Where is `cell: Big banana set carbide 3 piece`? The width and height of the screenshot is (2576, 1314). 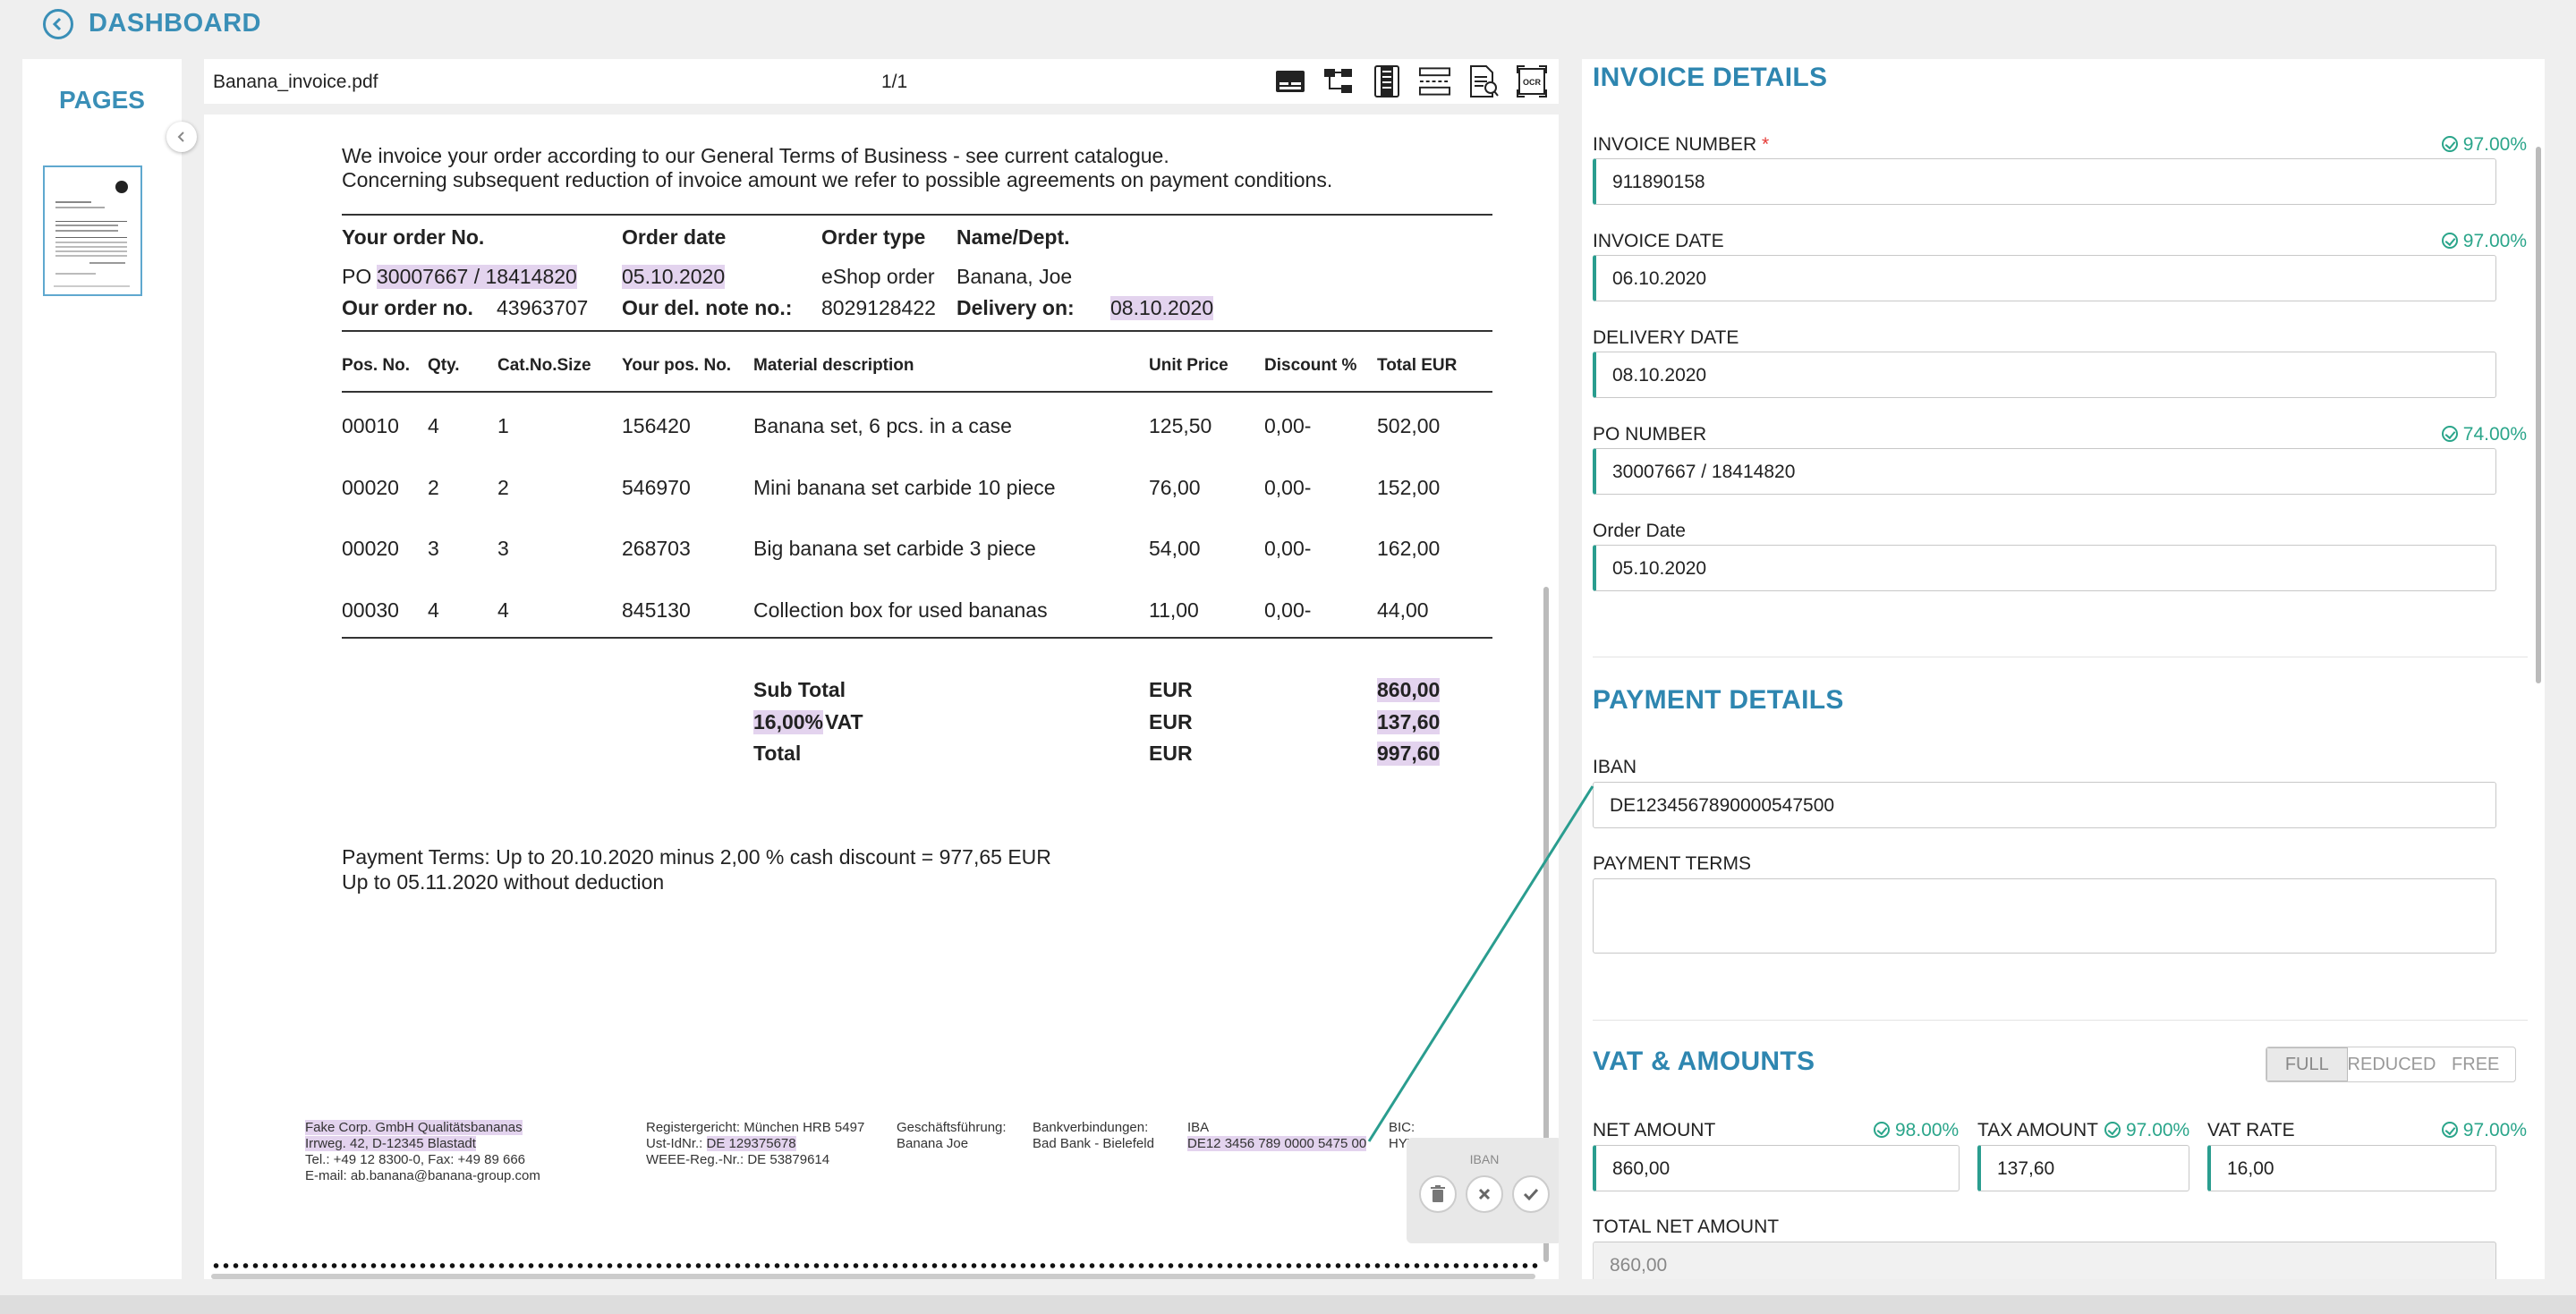 cell: Big banana set carbide 3 piece is located at coordinates (894, 548).